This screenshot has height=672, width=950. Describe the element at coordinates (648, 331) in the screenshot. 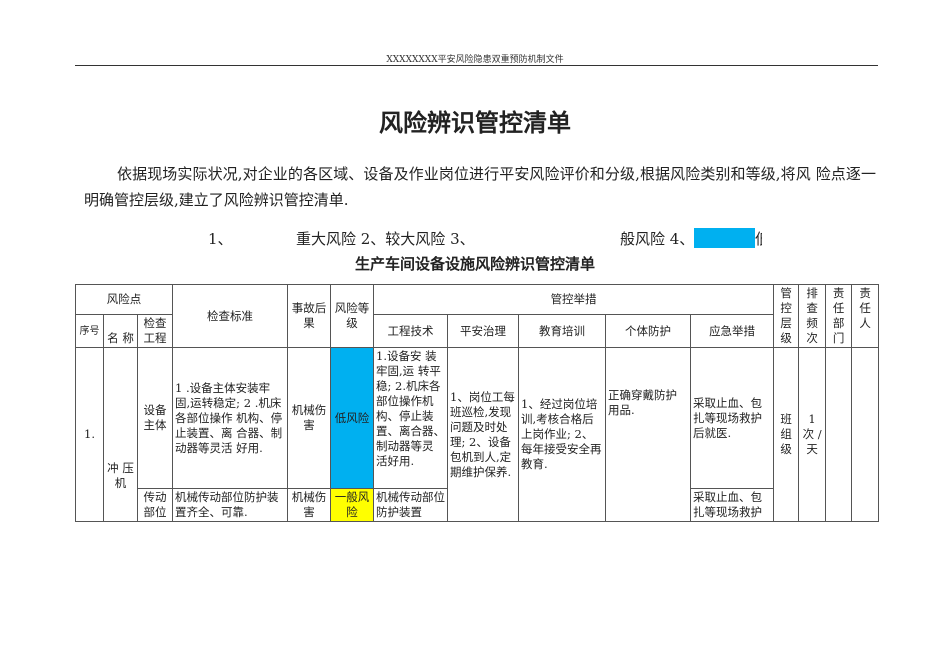

I see `th-ppe: 个体防护` at that location.